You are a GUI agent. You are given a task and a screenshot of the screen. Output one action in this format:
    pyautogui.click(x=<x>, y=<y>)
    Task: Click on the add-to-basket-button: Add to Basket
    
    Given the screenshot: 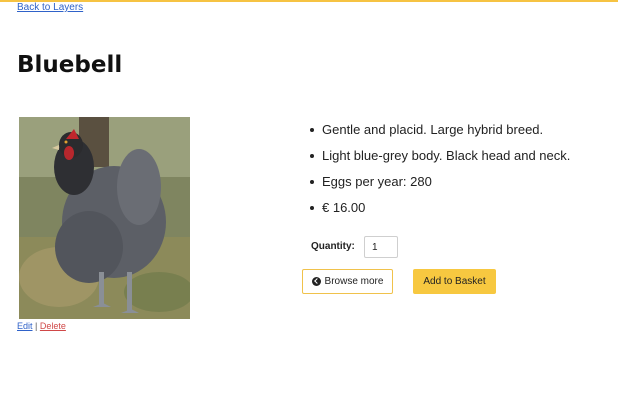 What is the action you would take?
    pyautogui.click(x=454, y=281)
    